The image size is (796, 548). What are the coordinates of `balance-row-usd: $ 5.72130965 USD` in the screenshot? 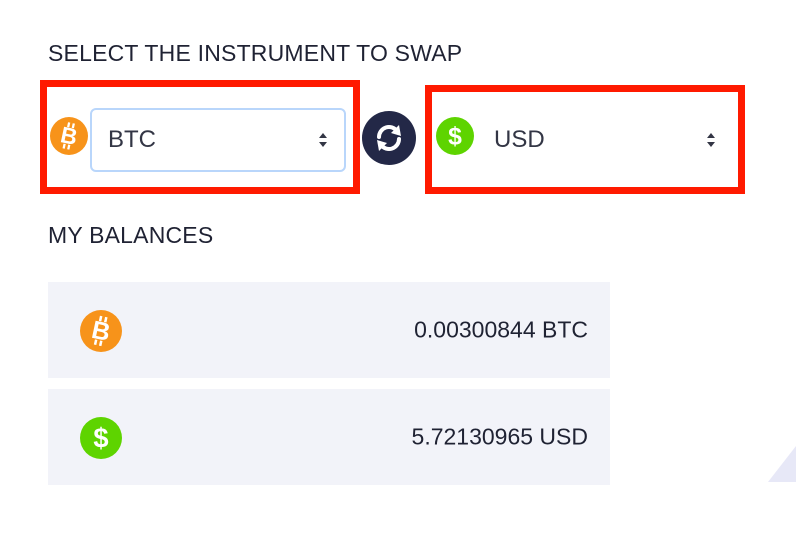 It's located at (329, 437).